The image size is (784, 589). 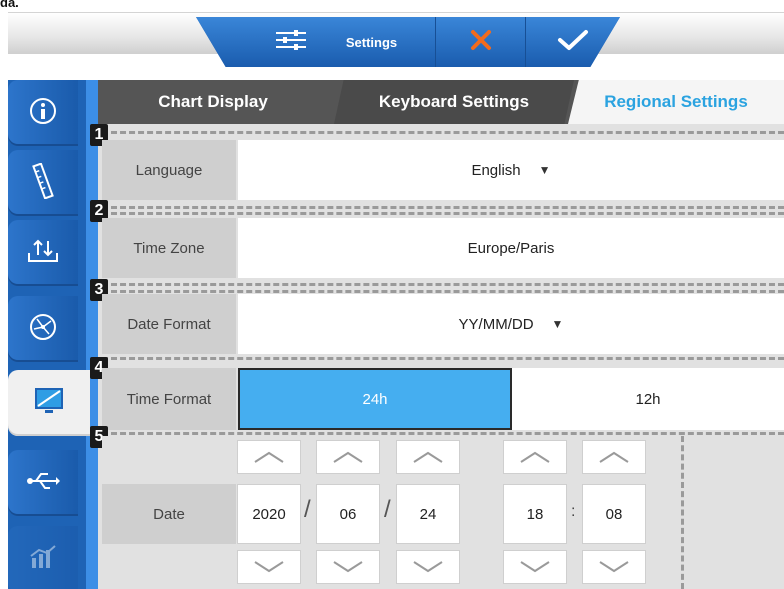 I want to click on date-format-select: YY/MM/DD ▼, so click(x=511, y=324).